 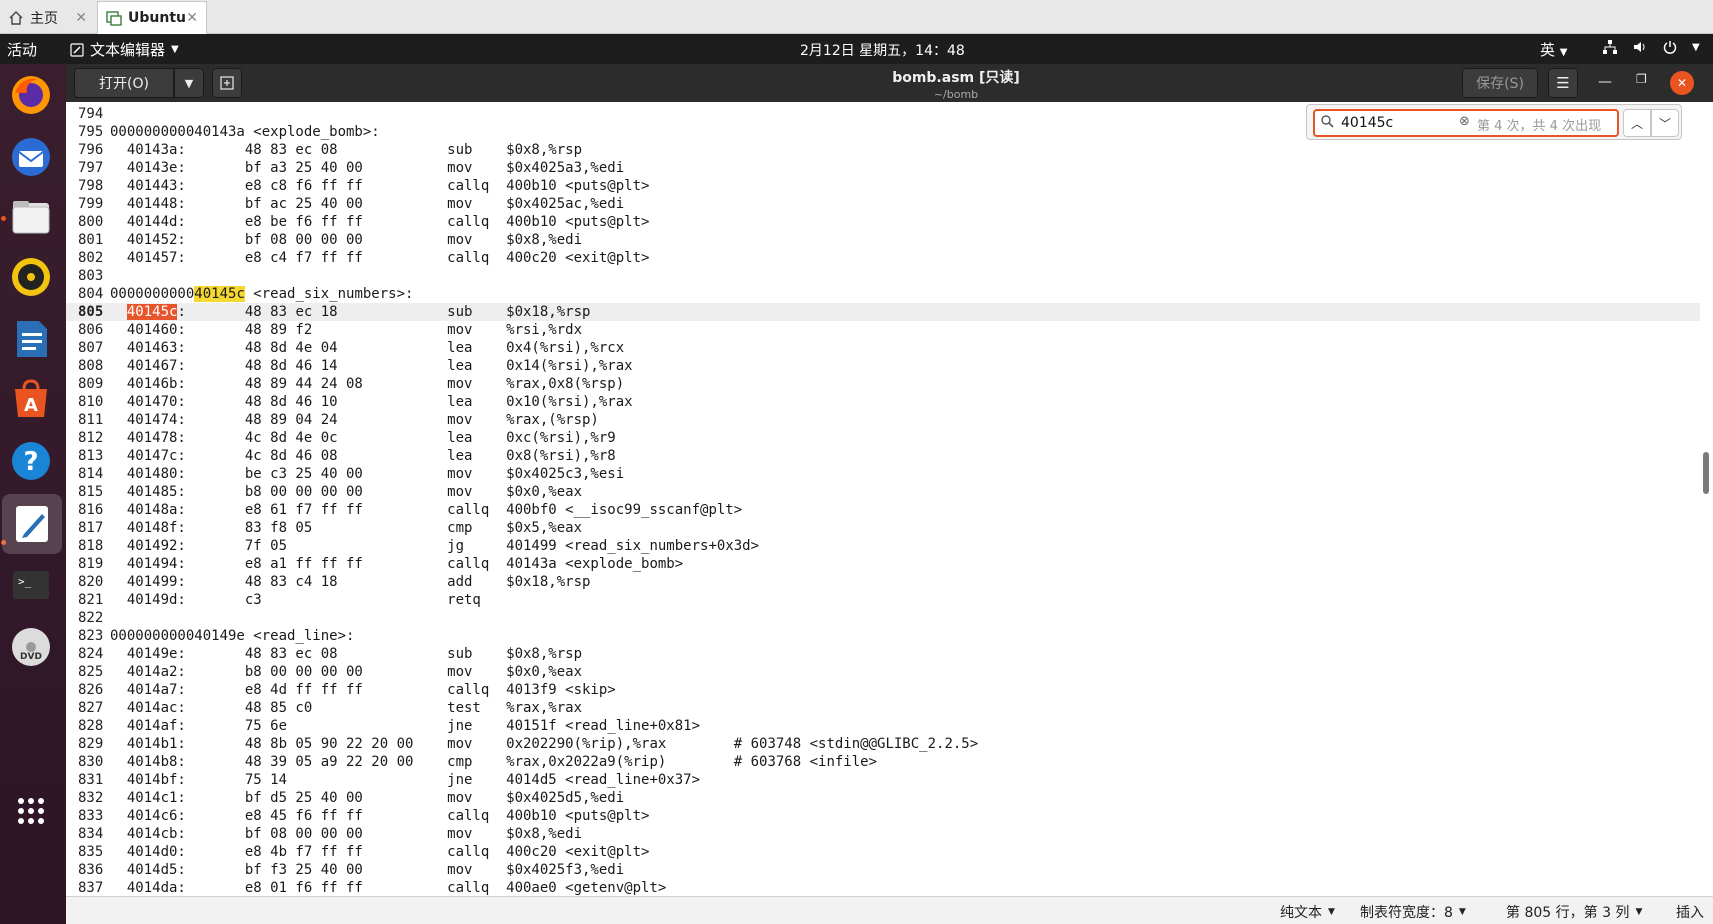 What do you see at coordinates (883, 294) in the screenshot?
I see `code-line: 804 000000000040145c <read_six_numbers>:` at bounding box center [883, 294].